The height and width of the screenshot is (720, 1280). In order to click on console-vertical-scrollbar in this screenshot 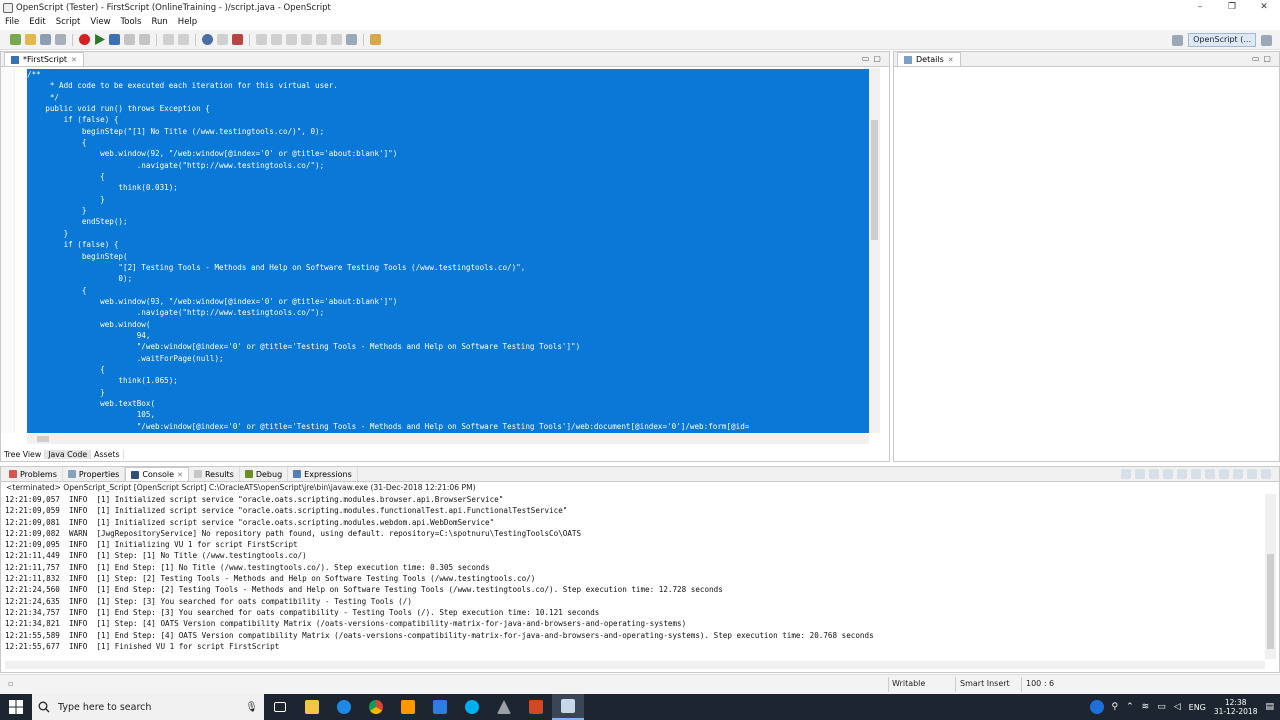, I will do `click(1270, 576)`.